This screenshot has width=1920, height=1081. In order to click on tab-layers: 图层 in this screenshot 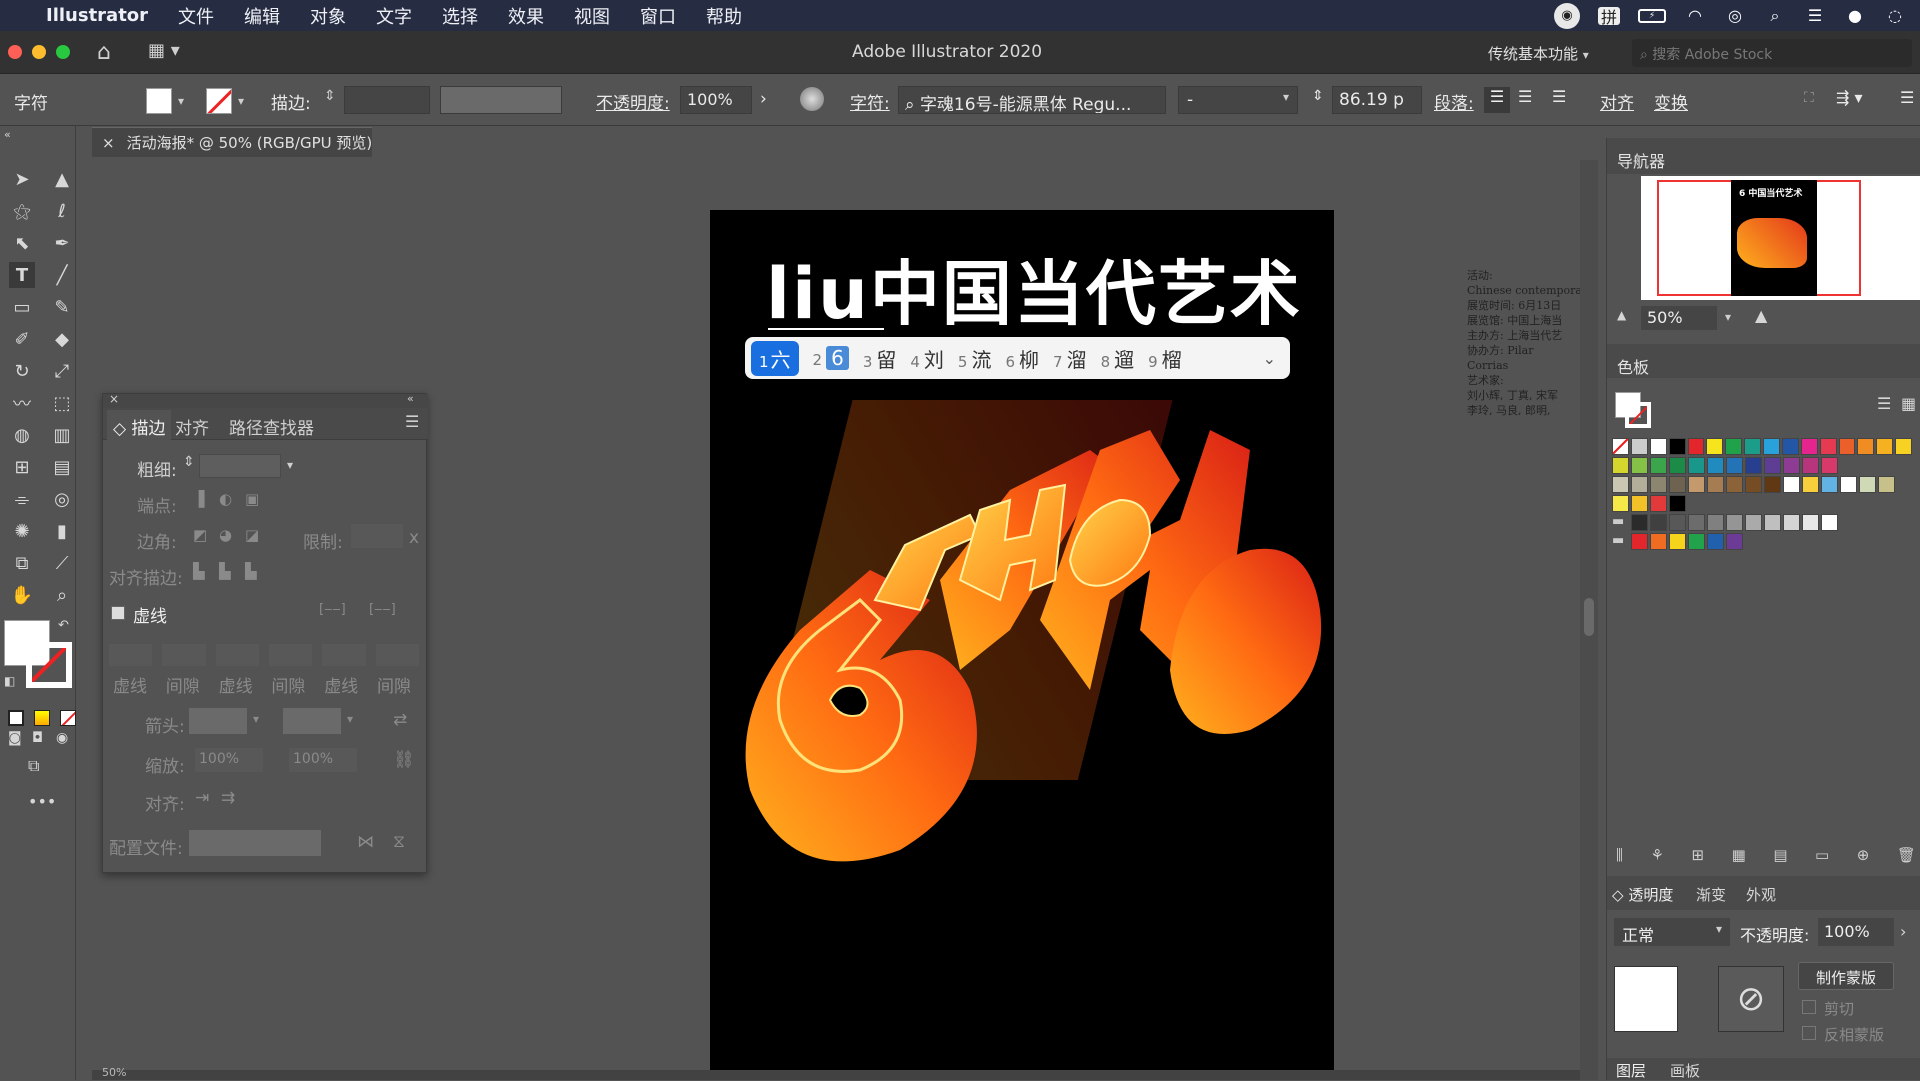, I will do `click(1631, 1070)`.